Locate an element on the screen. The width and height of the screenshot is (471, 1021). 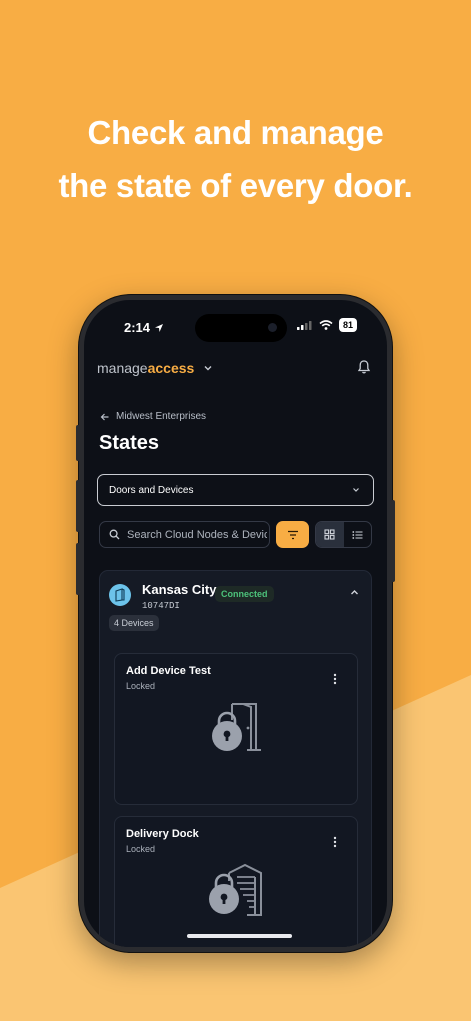
door-lock-icon is located at coordinates (236, 727).